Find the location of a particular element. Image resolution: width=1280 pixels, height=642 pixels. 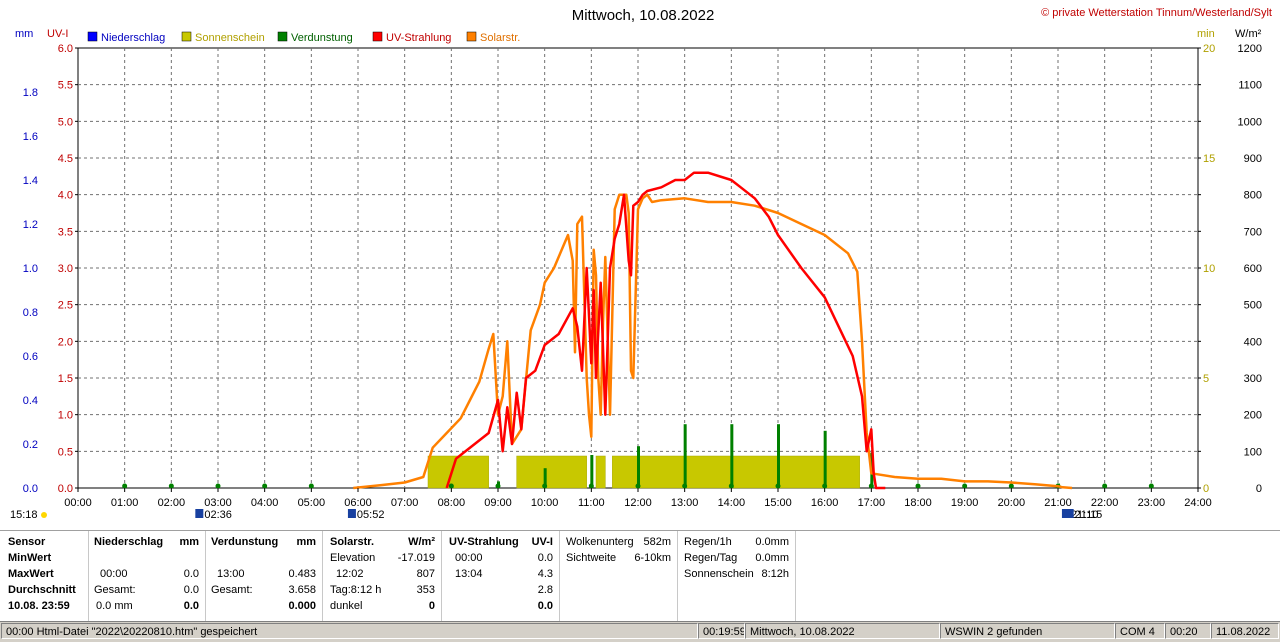

regen-tag-label: Regen/Tag is located at coordinates (711, 558).